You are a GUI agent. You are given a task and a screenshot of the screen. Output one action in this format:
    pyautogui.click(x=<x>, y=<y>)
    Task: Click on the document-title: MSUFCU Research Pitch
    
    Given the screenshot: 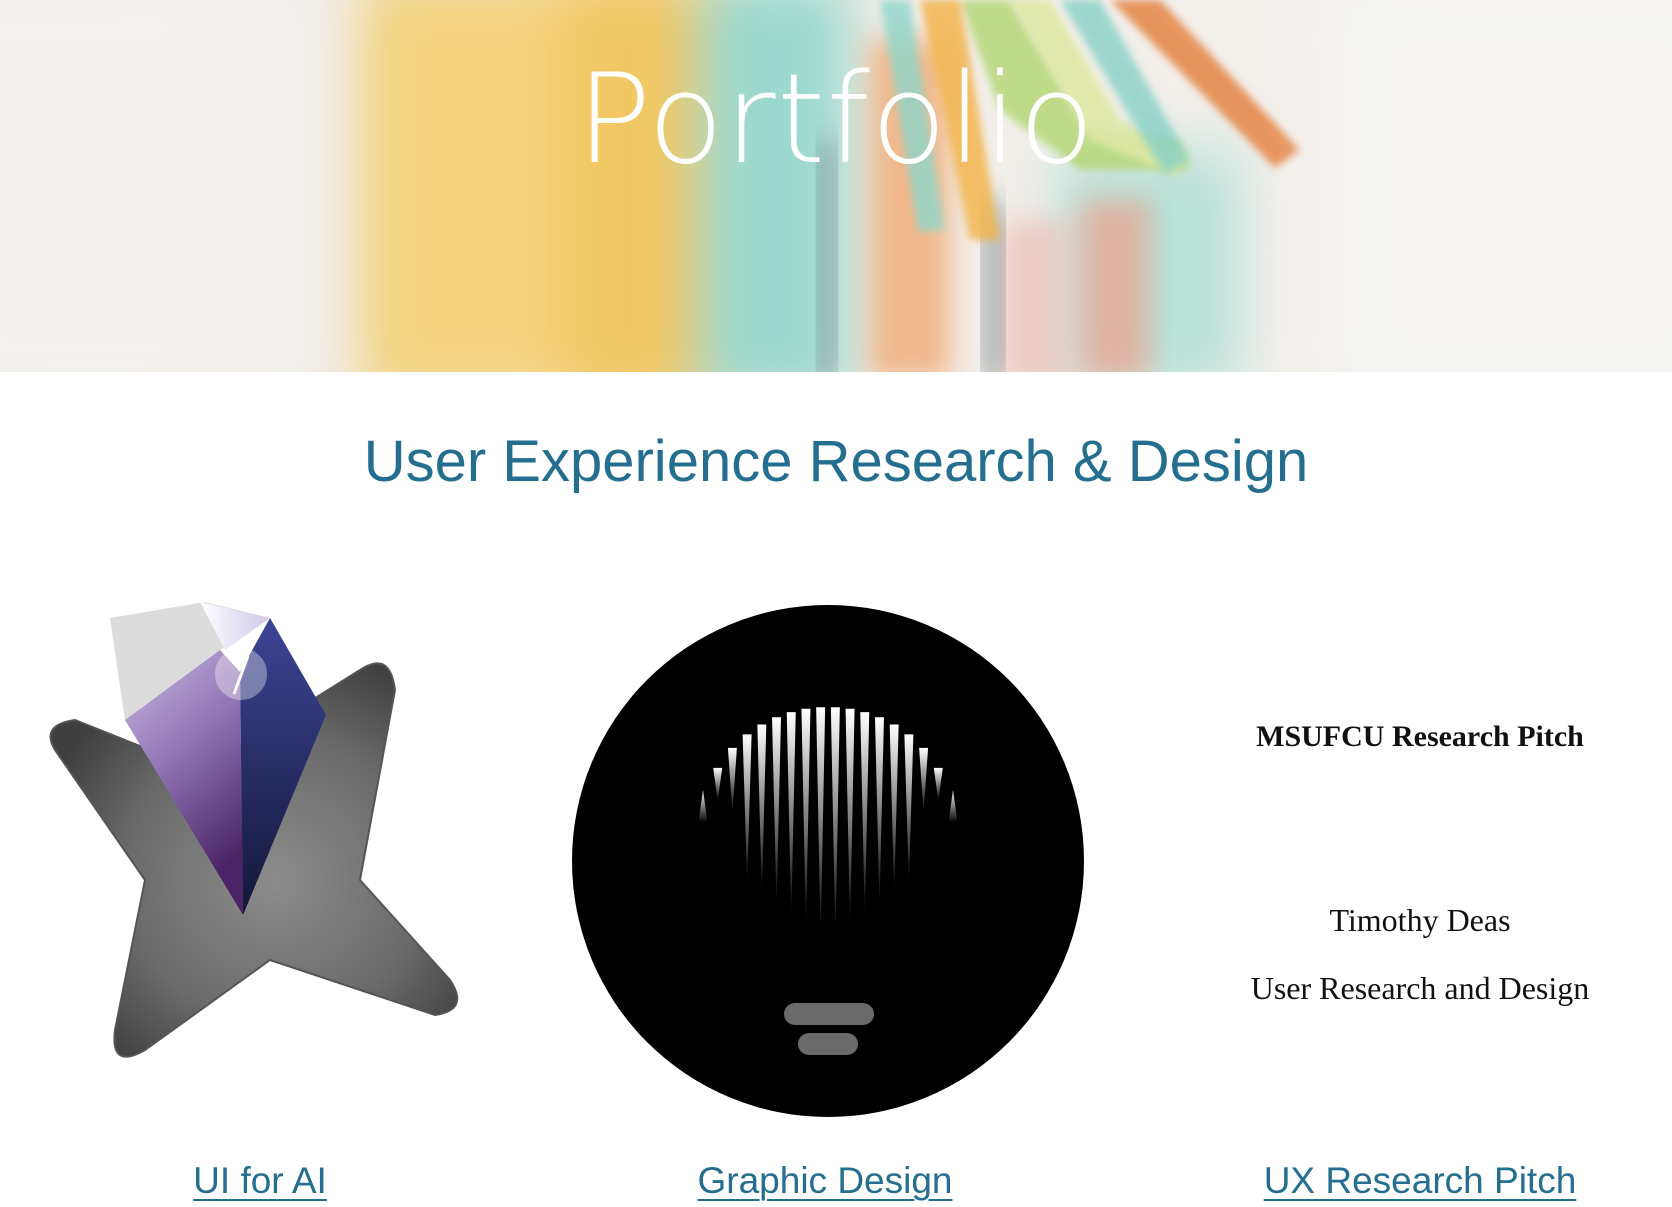 What is the action you would take?
    pyautogui.click(x=1420, y=736)
    